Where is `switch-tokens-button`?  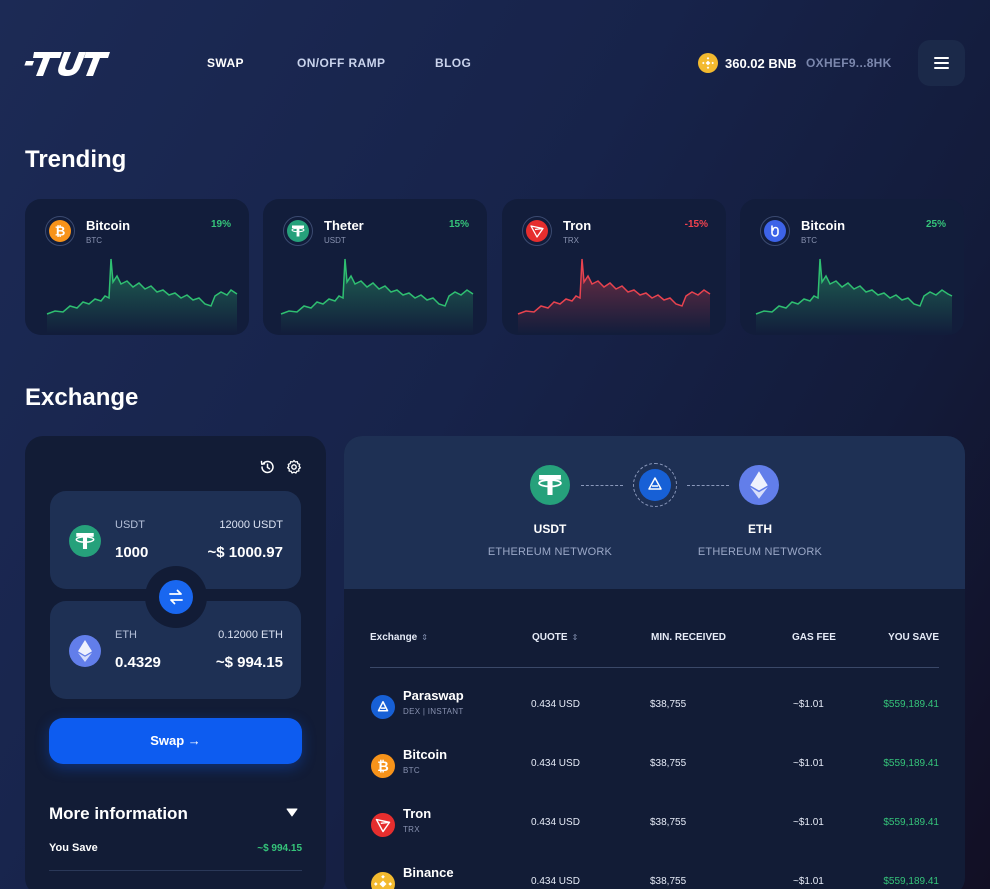
switch-tokens-button is located at coordinates (176, 597).